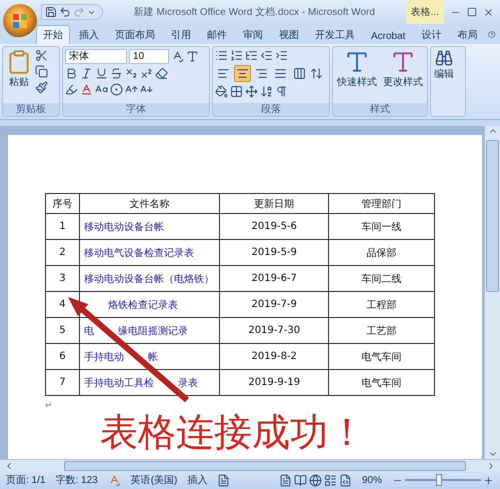 This screenshot has height=489, width=500. Describe the element at coordinates (253, 34) in the screenshot. I see `ribbon-tab: 审阅` at that location.